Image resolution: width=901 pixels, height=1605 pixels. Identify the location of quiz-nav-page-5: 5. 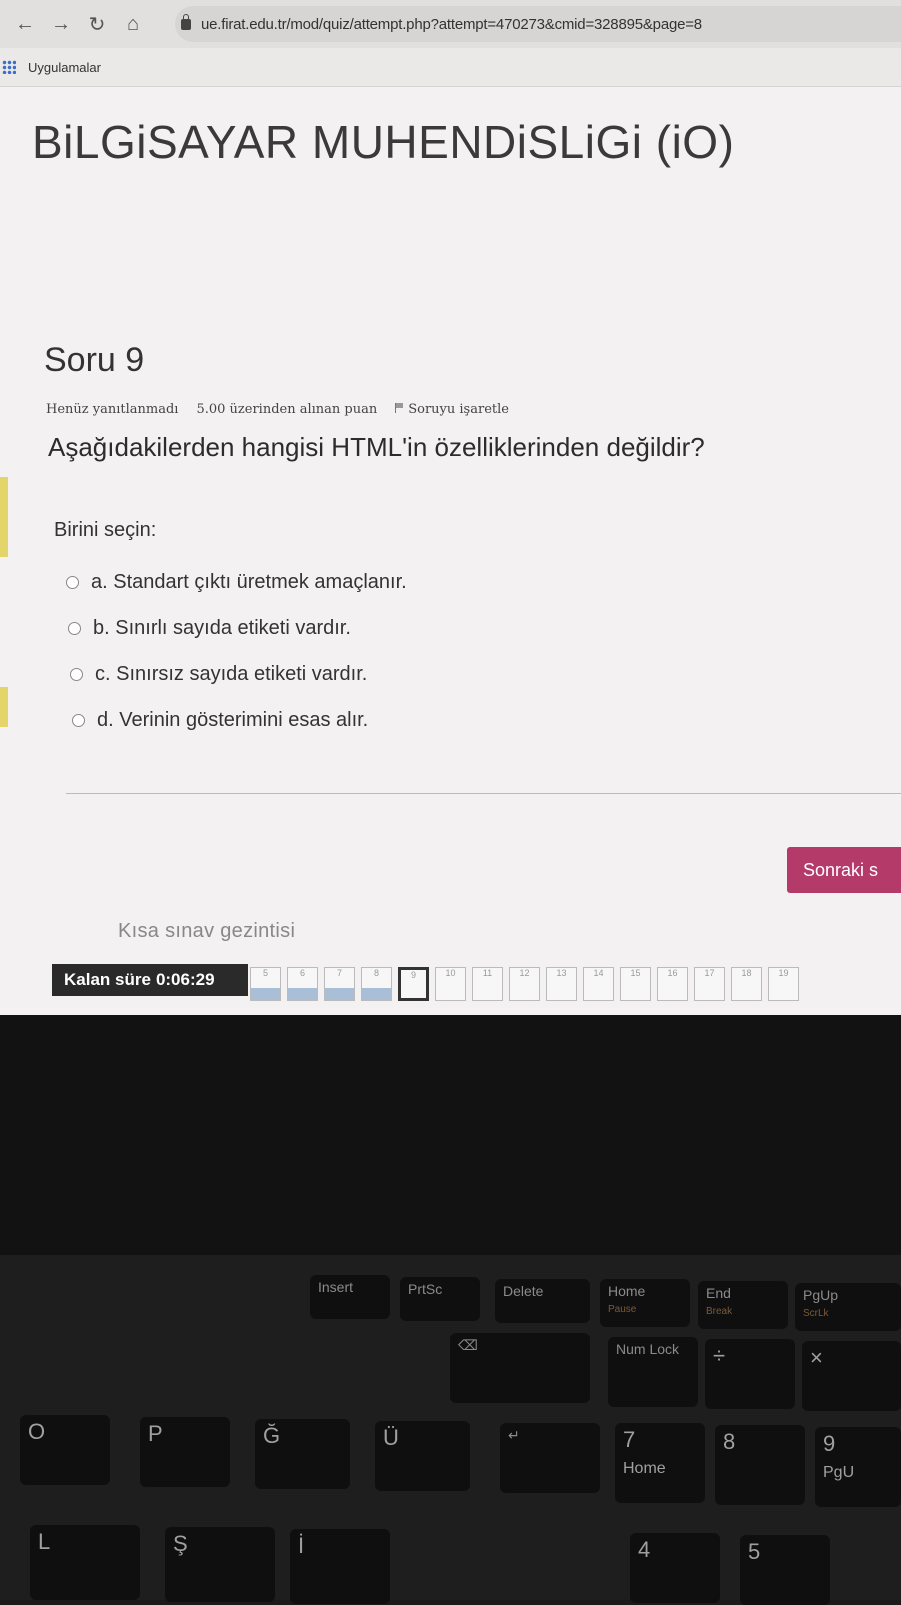
(265, 984).